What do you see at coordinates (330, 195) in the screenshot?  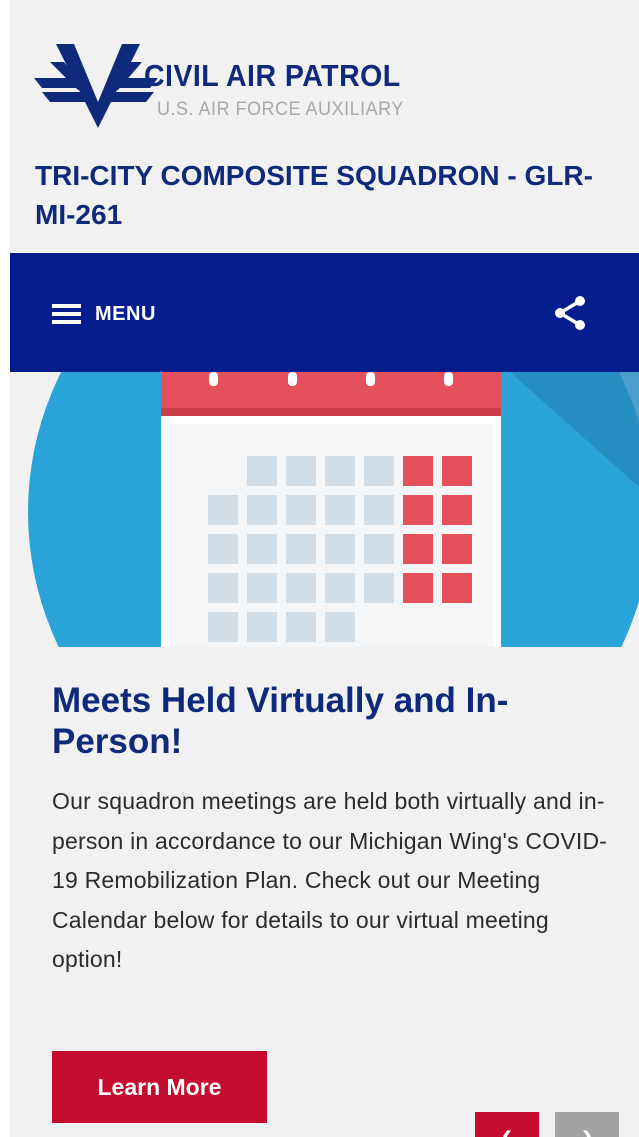 I see `unit-title: TRI-CITY COMPOSITE SQUADRON - GLR-MI-261` at bounding box center [330, 195].